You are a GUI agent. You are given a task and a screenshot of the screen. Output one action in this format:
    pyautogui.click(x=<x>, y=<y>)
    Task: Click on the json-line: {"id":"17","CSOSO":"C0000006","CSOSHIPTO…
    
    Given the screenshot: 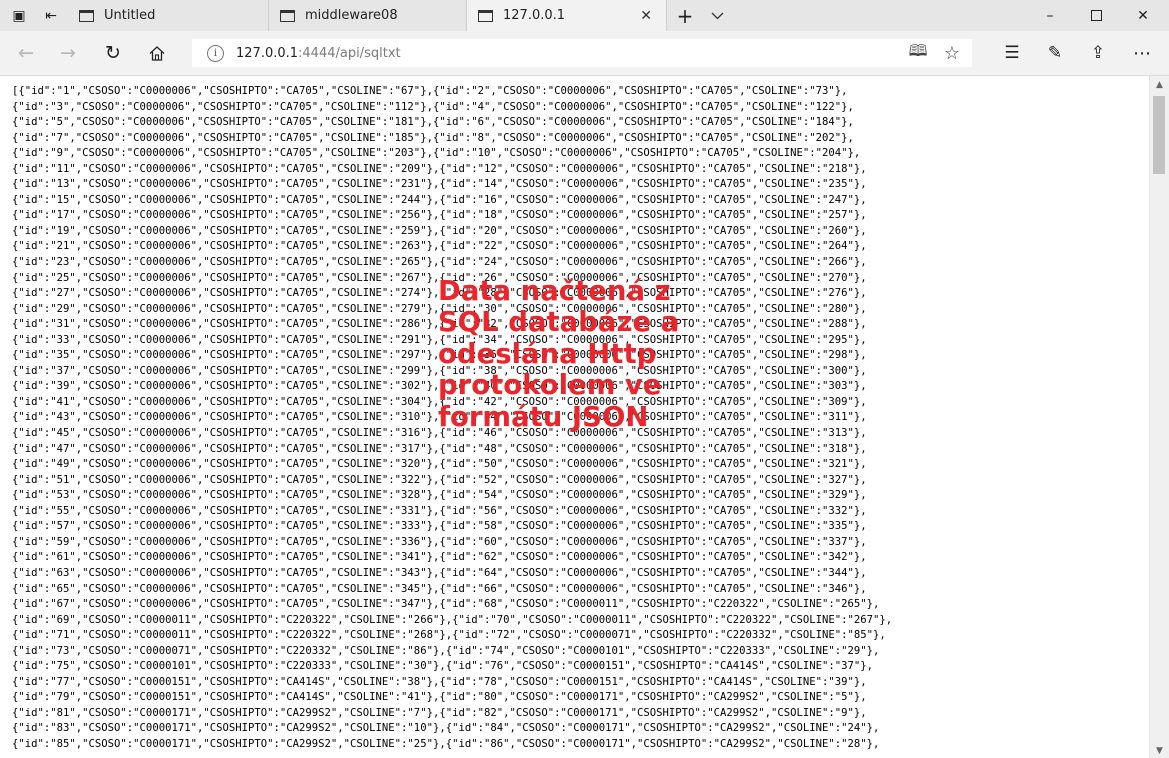 What is the action you would take?
    pyautogui.click(x=439, y=215)
    